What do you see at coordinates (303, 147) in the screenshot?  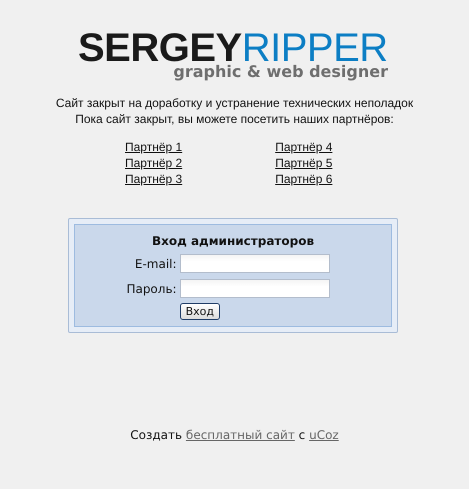 I see `partner-link: Партнёр 4` at bounding box center [303, 147].